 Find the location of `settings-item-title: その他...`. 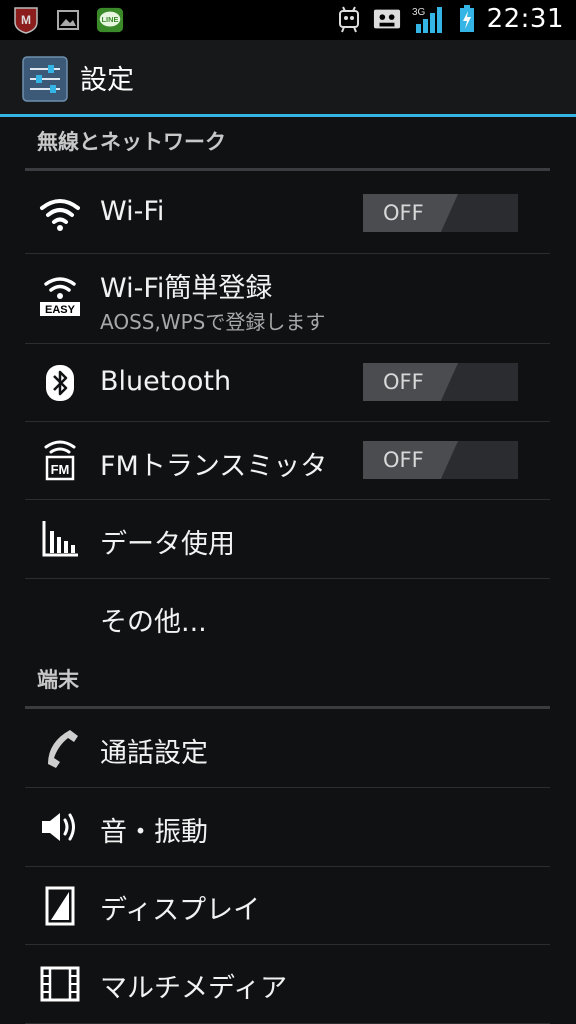

settings-item-title: その他... is located at coordinates (153, 622).